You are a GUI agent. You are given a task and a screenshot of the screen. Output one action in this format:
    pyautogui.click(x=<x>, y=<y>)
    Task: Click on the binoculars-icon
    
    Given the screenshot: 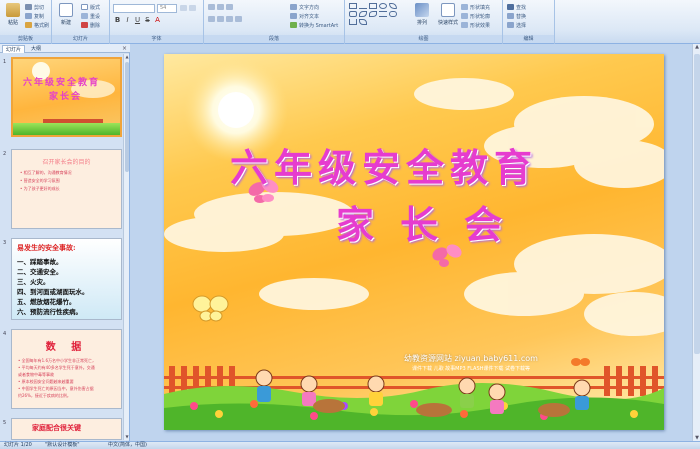 What is the action you would take?
    pyautogui.click(x=510, y=7)
    